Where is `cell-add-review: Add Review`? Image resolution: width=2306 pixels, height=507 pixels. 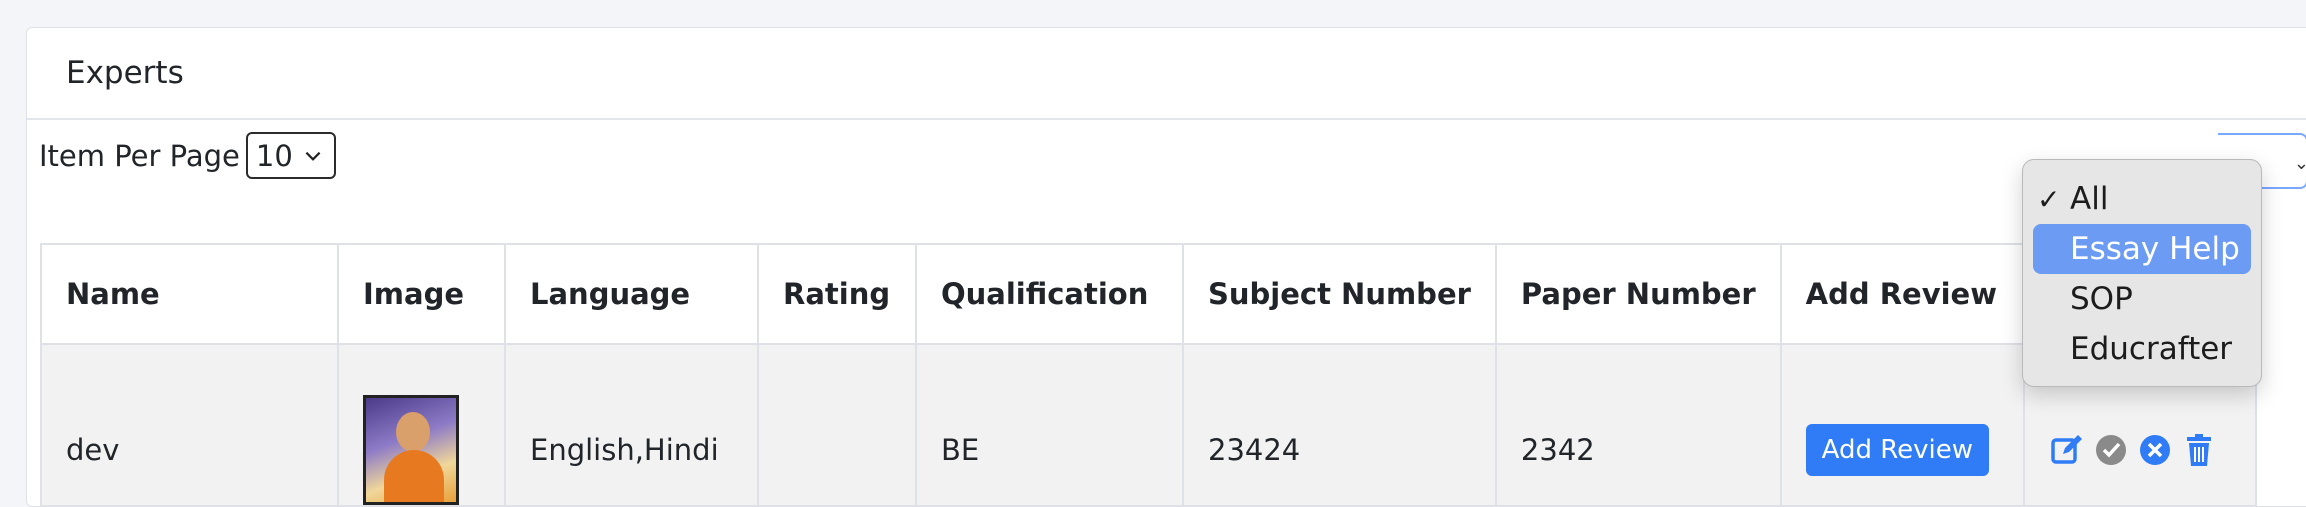 cell-add-review: Add Review is located at coordinates (1902, 425).